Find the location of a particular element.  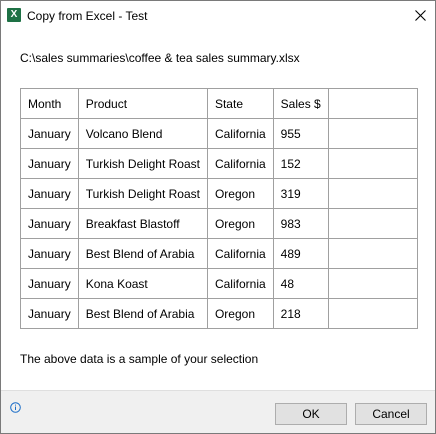

cell-sales: 152 is located at coordinates (300, 163).